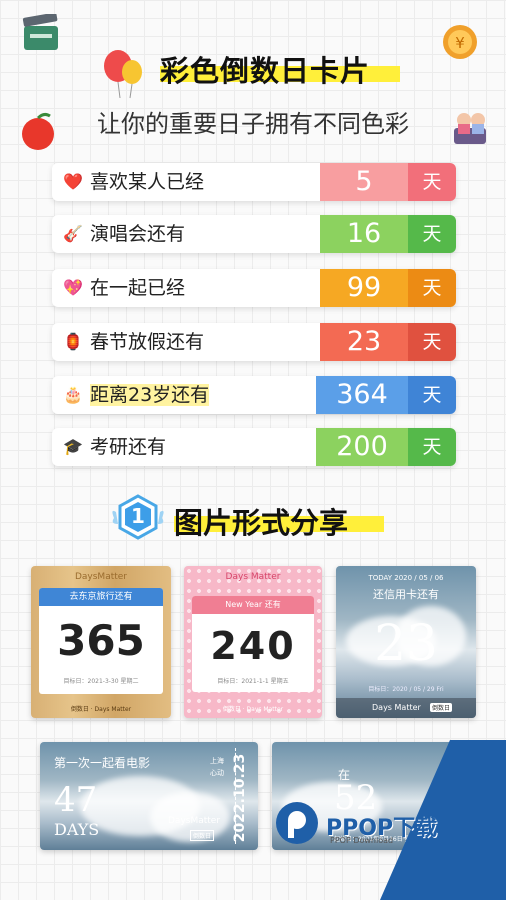  I want to click on event-days: 364, so click(362, 395).